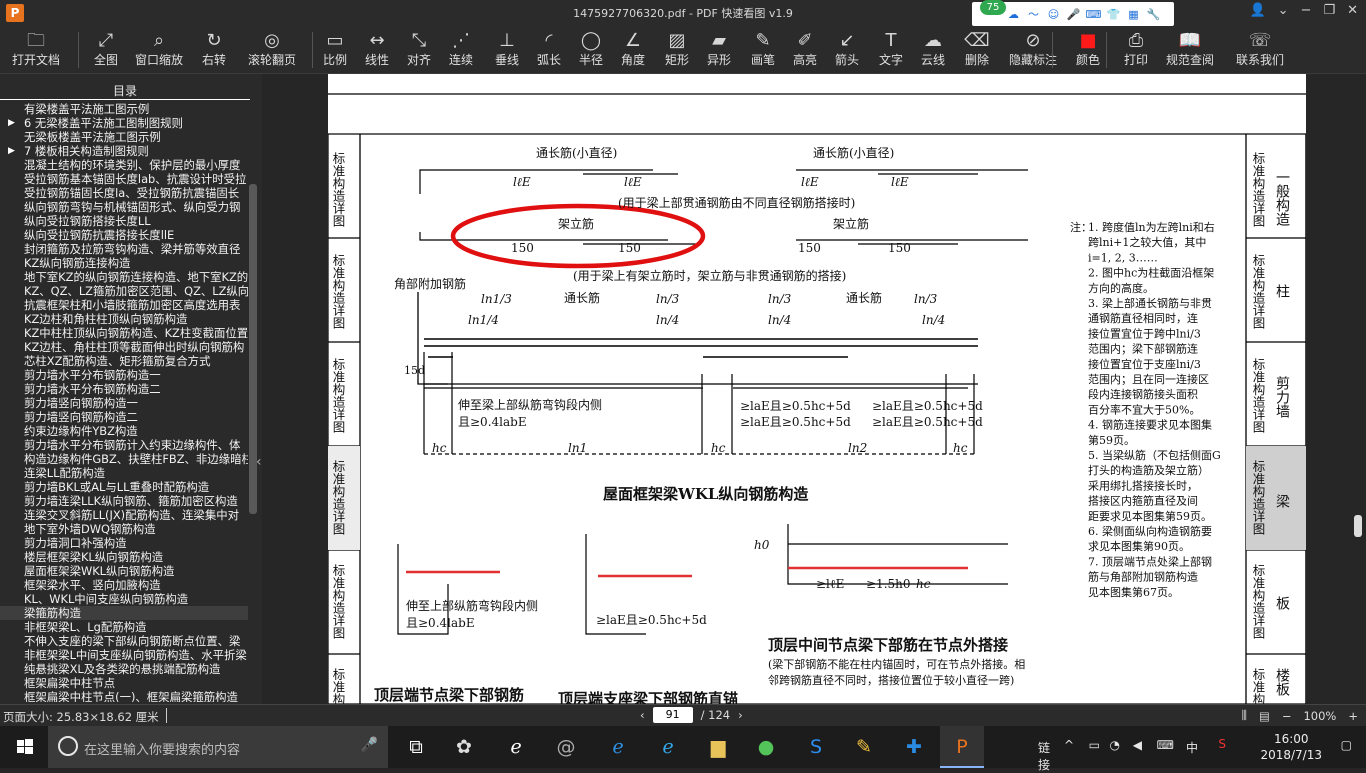  What do you see at coordinates (124, 249) in the screenshot?
I see `toc-item: 封闭箍筋及拉筋弯钩构造、梁并筋等效直径` at bounding box center [124, 249].